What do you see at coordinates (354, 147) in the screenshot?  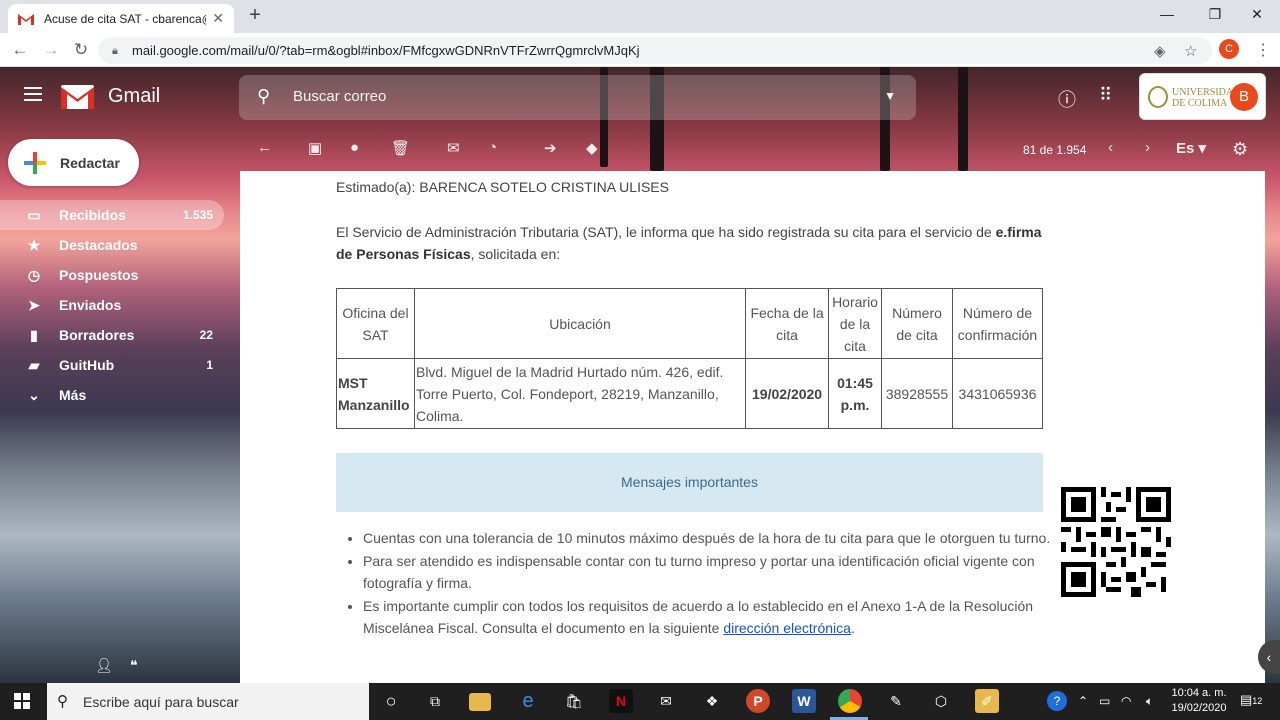 I see `report-spam-icon: ●` at bounding box center [354, 147].